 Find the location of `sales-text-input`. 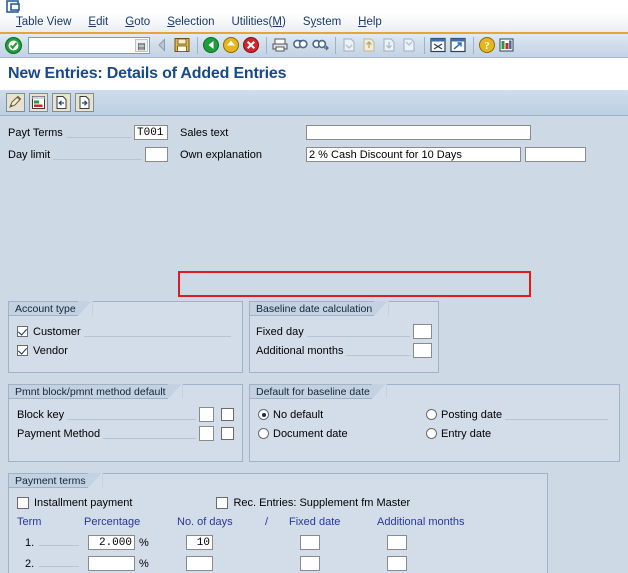

sales-text-input is located at coordinates (418, 132).